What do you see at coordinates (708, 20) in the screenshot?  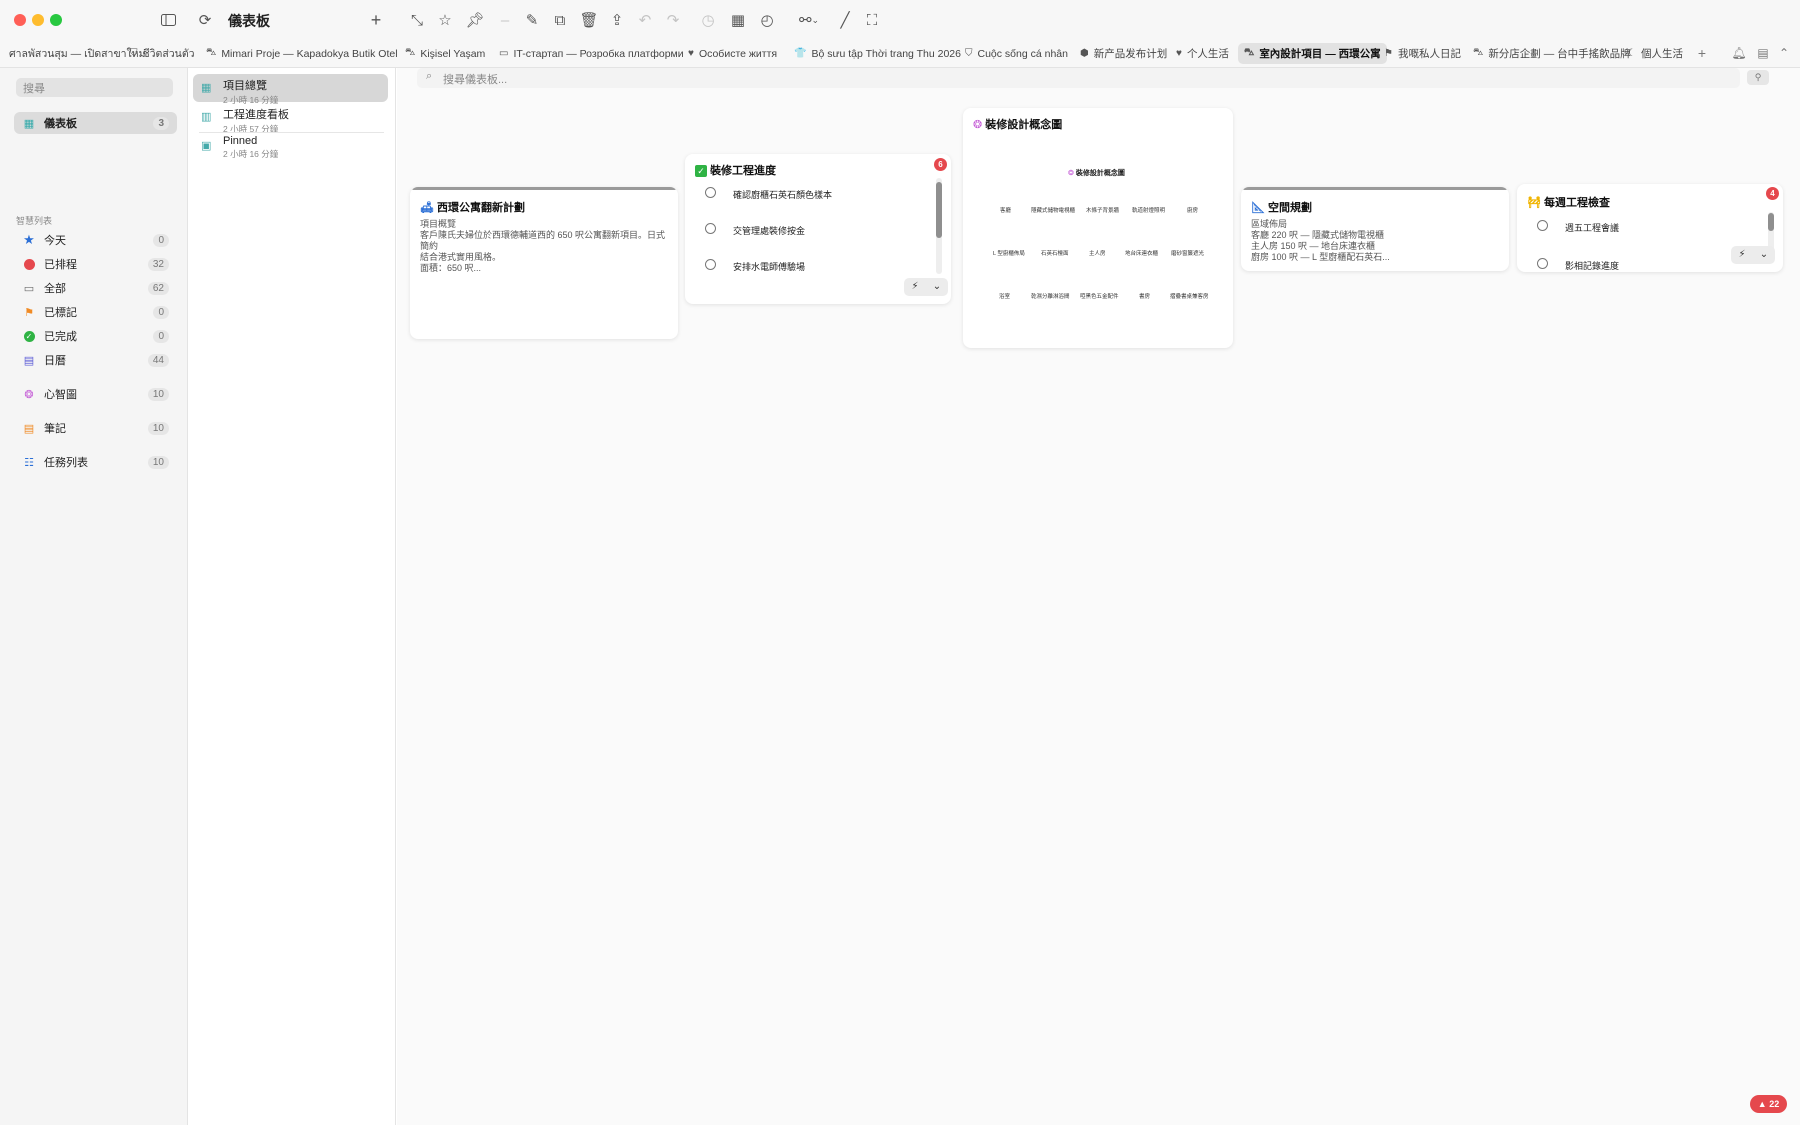 I see `history-disabled-icon: ◷` at bounding box center [708, 20].